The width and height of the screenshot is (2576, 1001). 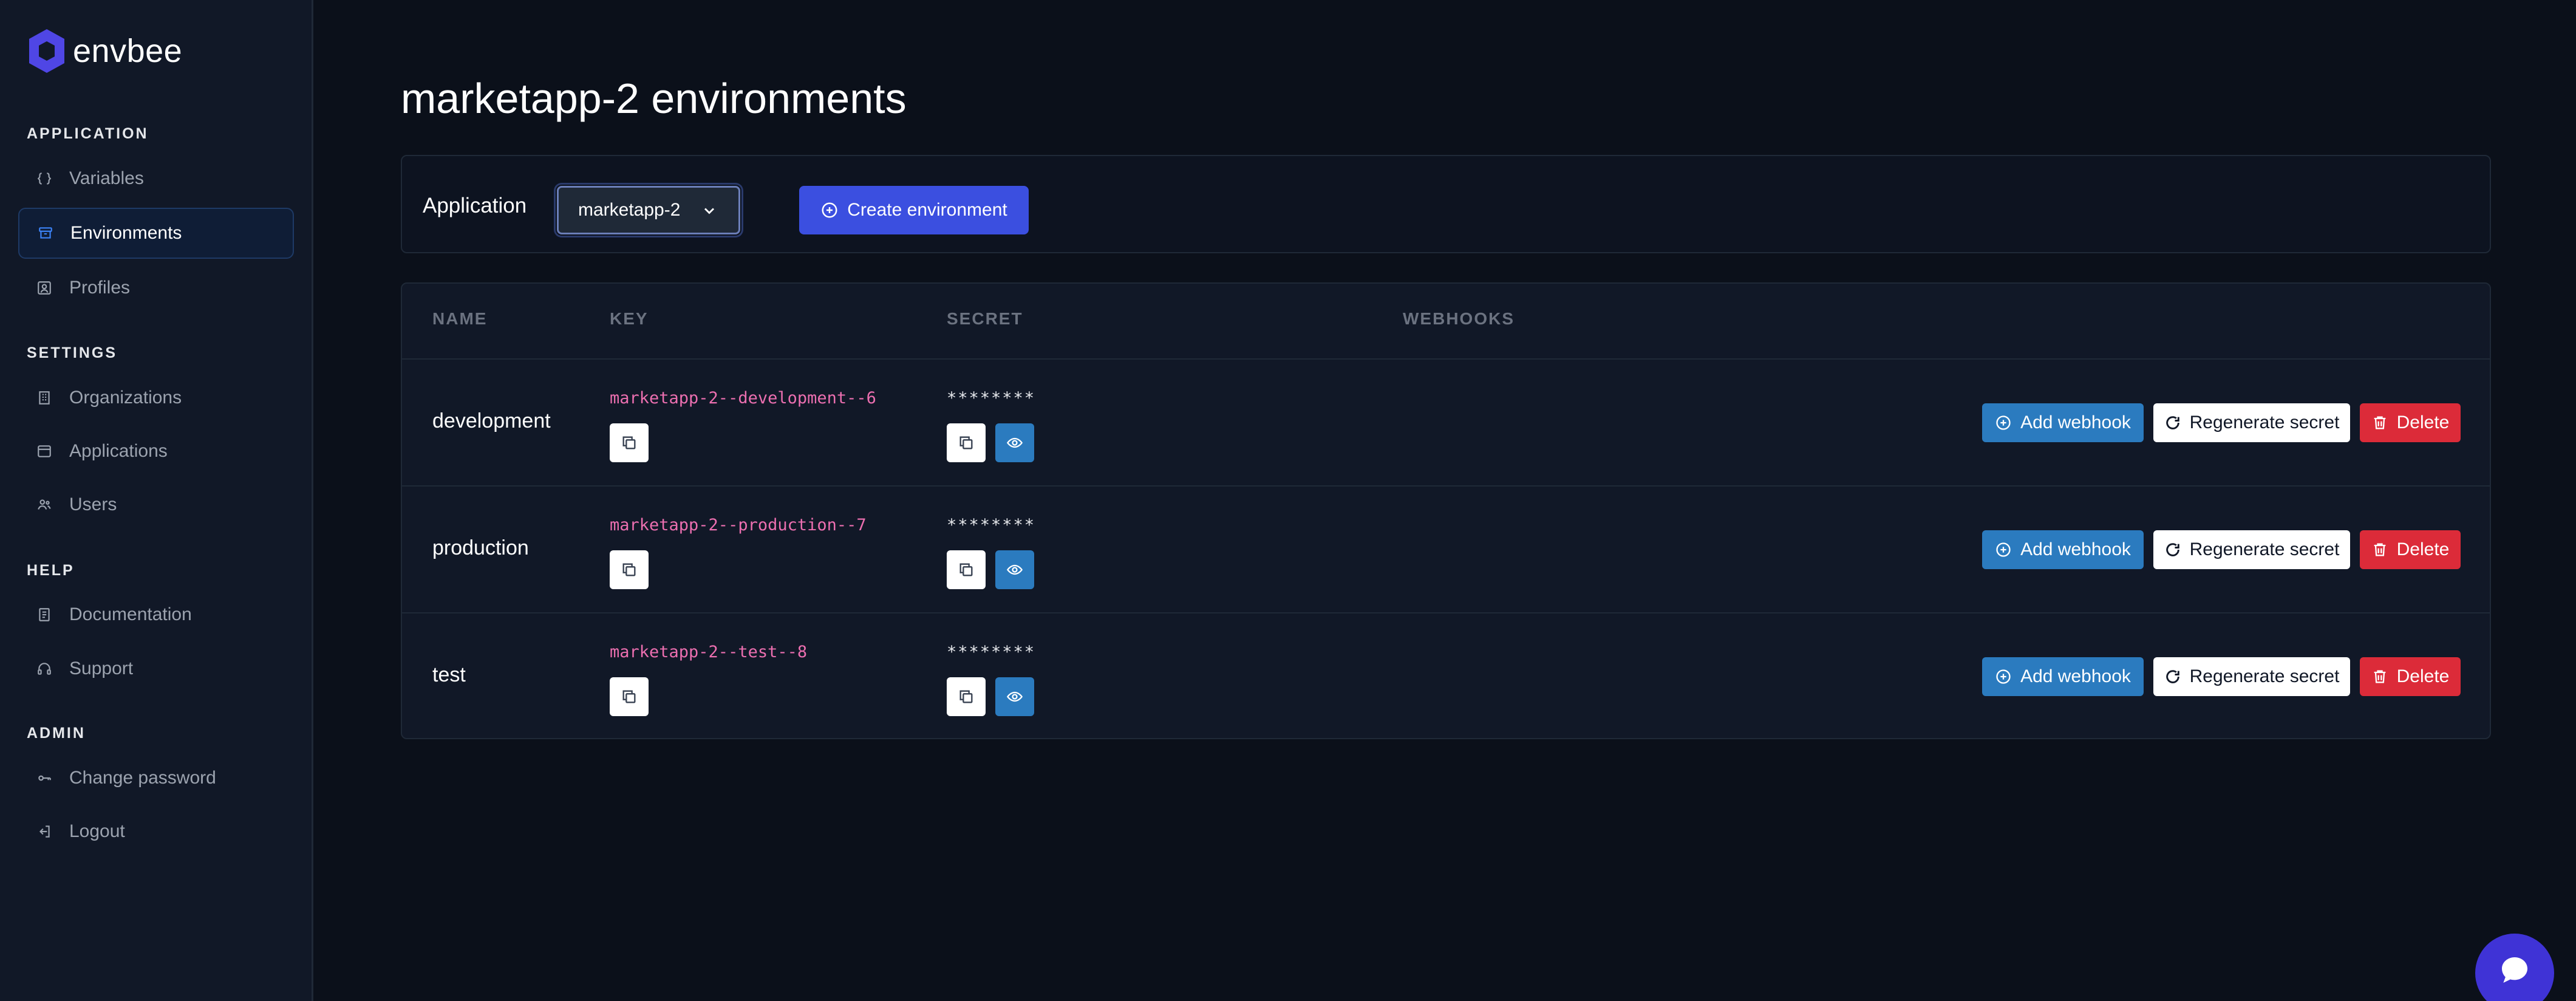 What do you see at coordinates (44, 669) in the screenshot?
I see `headphones-icon` at bounding box center [44, 669].